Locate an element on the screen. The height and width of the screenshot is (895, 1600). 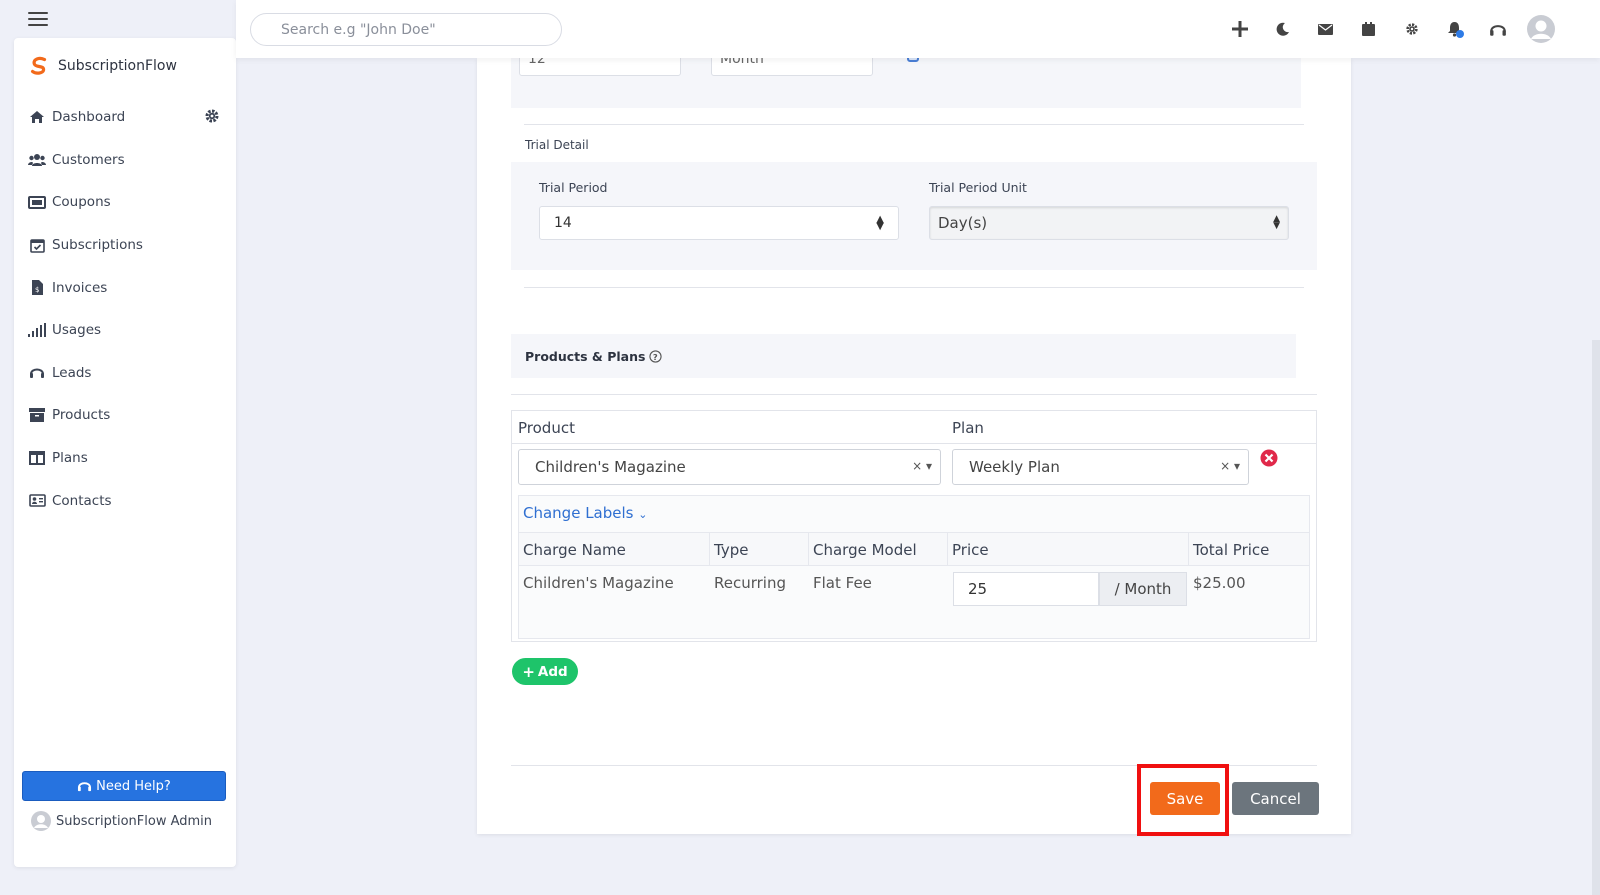
bell-icon is located at coordinates (1454, 29).